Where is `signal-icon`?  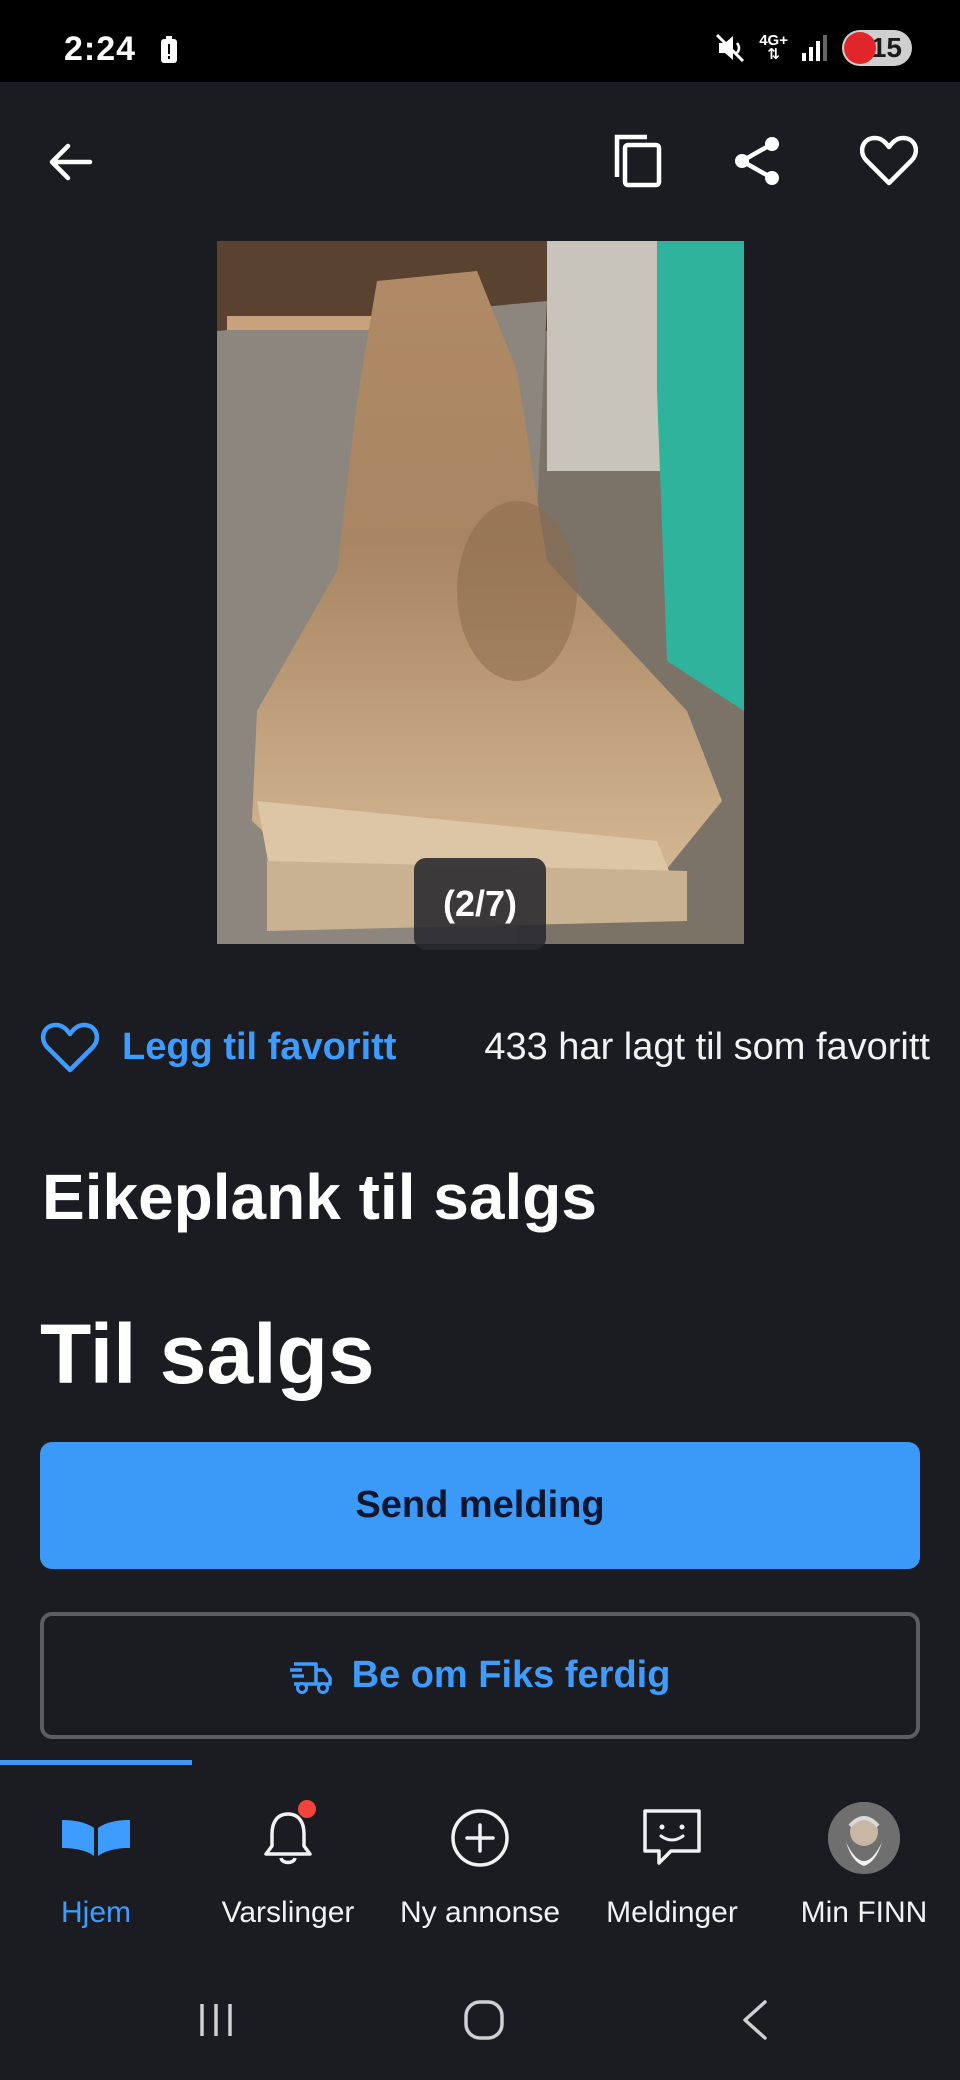 signal-icon is located at coordinates (814, 48).